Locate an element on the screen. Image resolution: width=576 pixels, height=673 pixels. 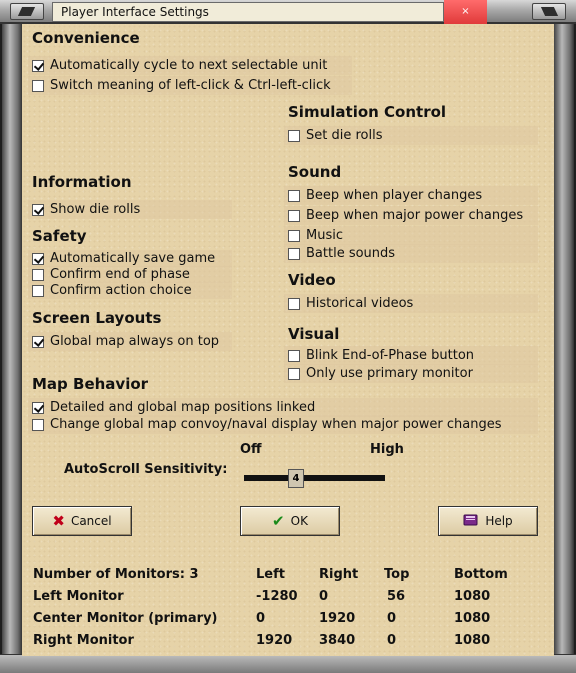
monitor-row-name: Left Monitor is located at coordinates (78, 596).